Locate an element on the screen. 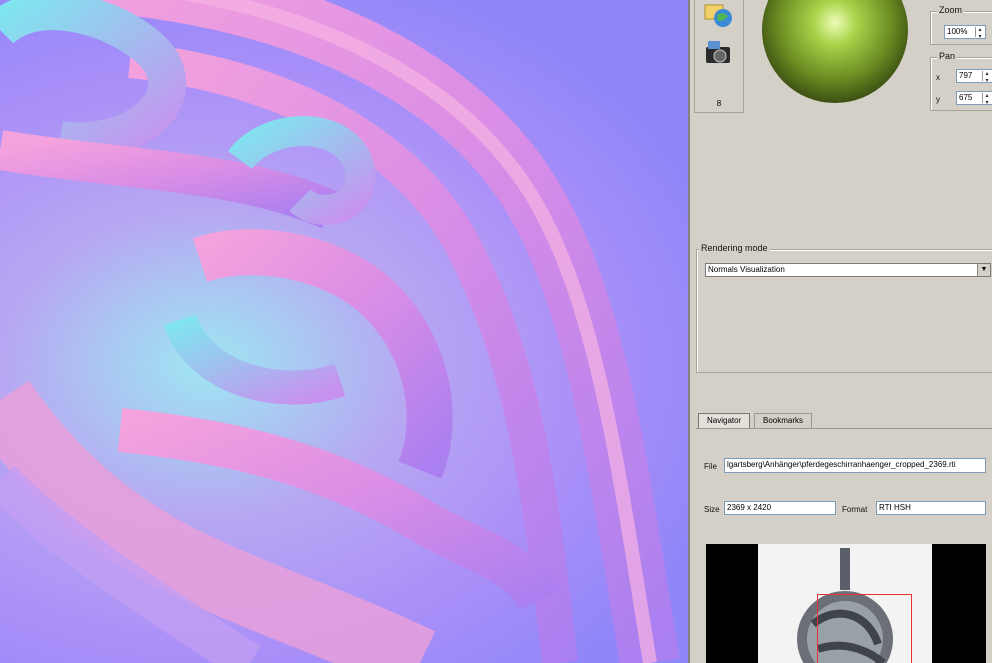 This screenshot has width=992, height=663. light-direction-sphere is located at coordinates (835, 51).